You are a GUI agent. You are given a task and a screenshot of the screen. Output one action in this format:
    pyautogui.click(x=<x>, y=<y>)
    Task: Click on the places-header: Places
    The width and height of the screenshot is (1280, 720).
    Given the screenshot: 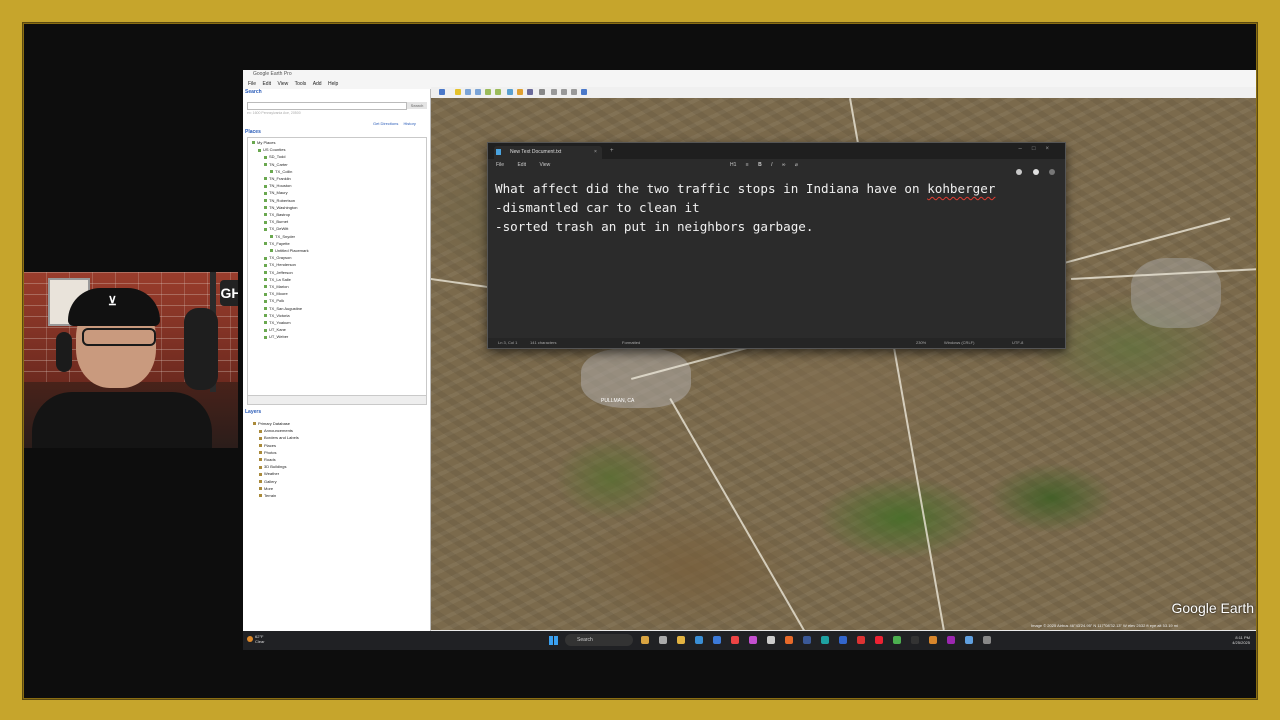 What is the action you would take?
    pyautogui.click(x=253, y=132)
    